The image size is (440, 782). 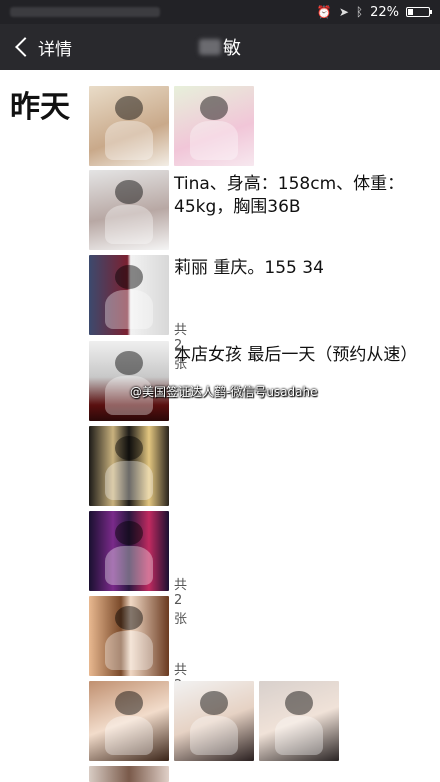 What do you see at coordinates (249, 268) in the screenshot?
I see `post-text: 莉丽 重庆。155 34` at bounding box center [249, 268].